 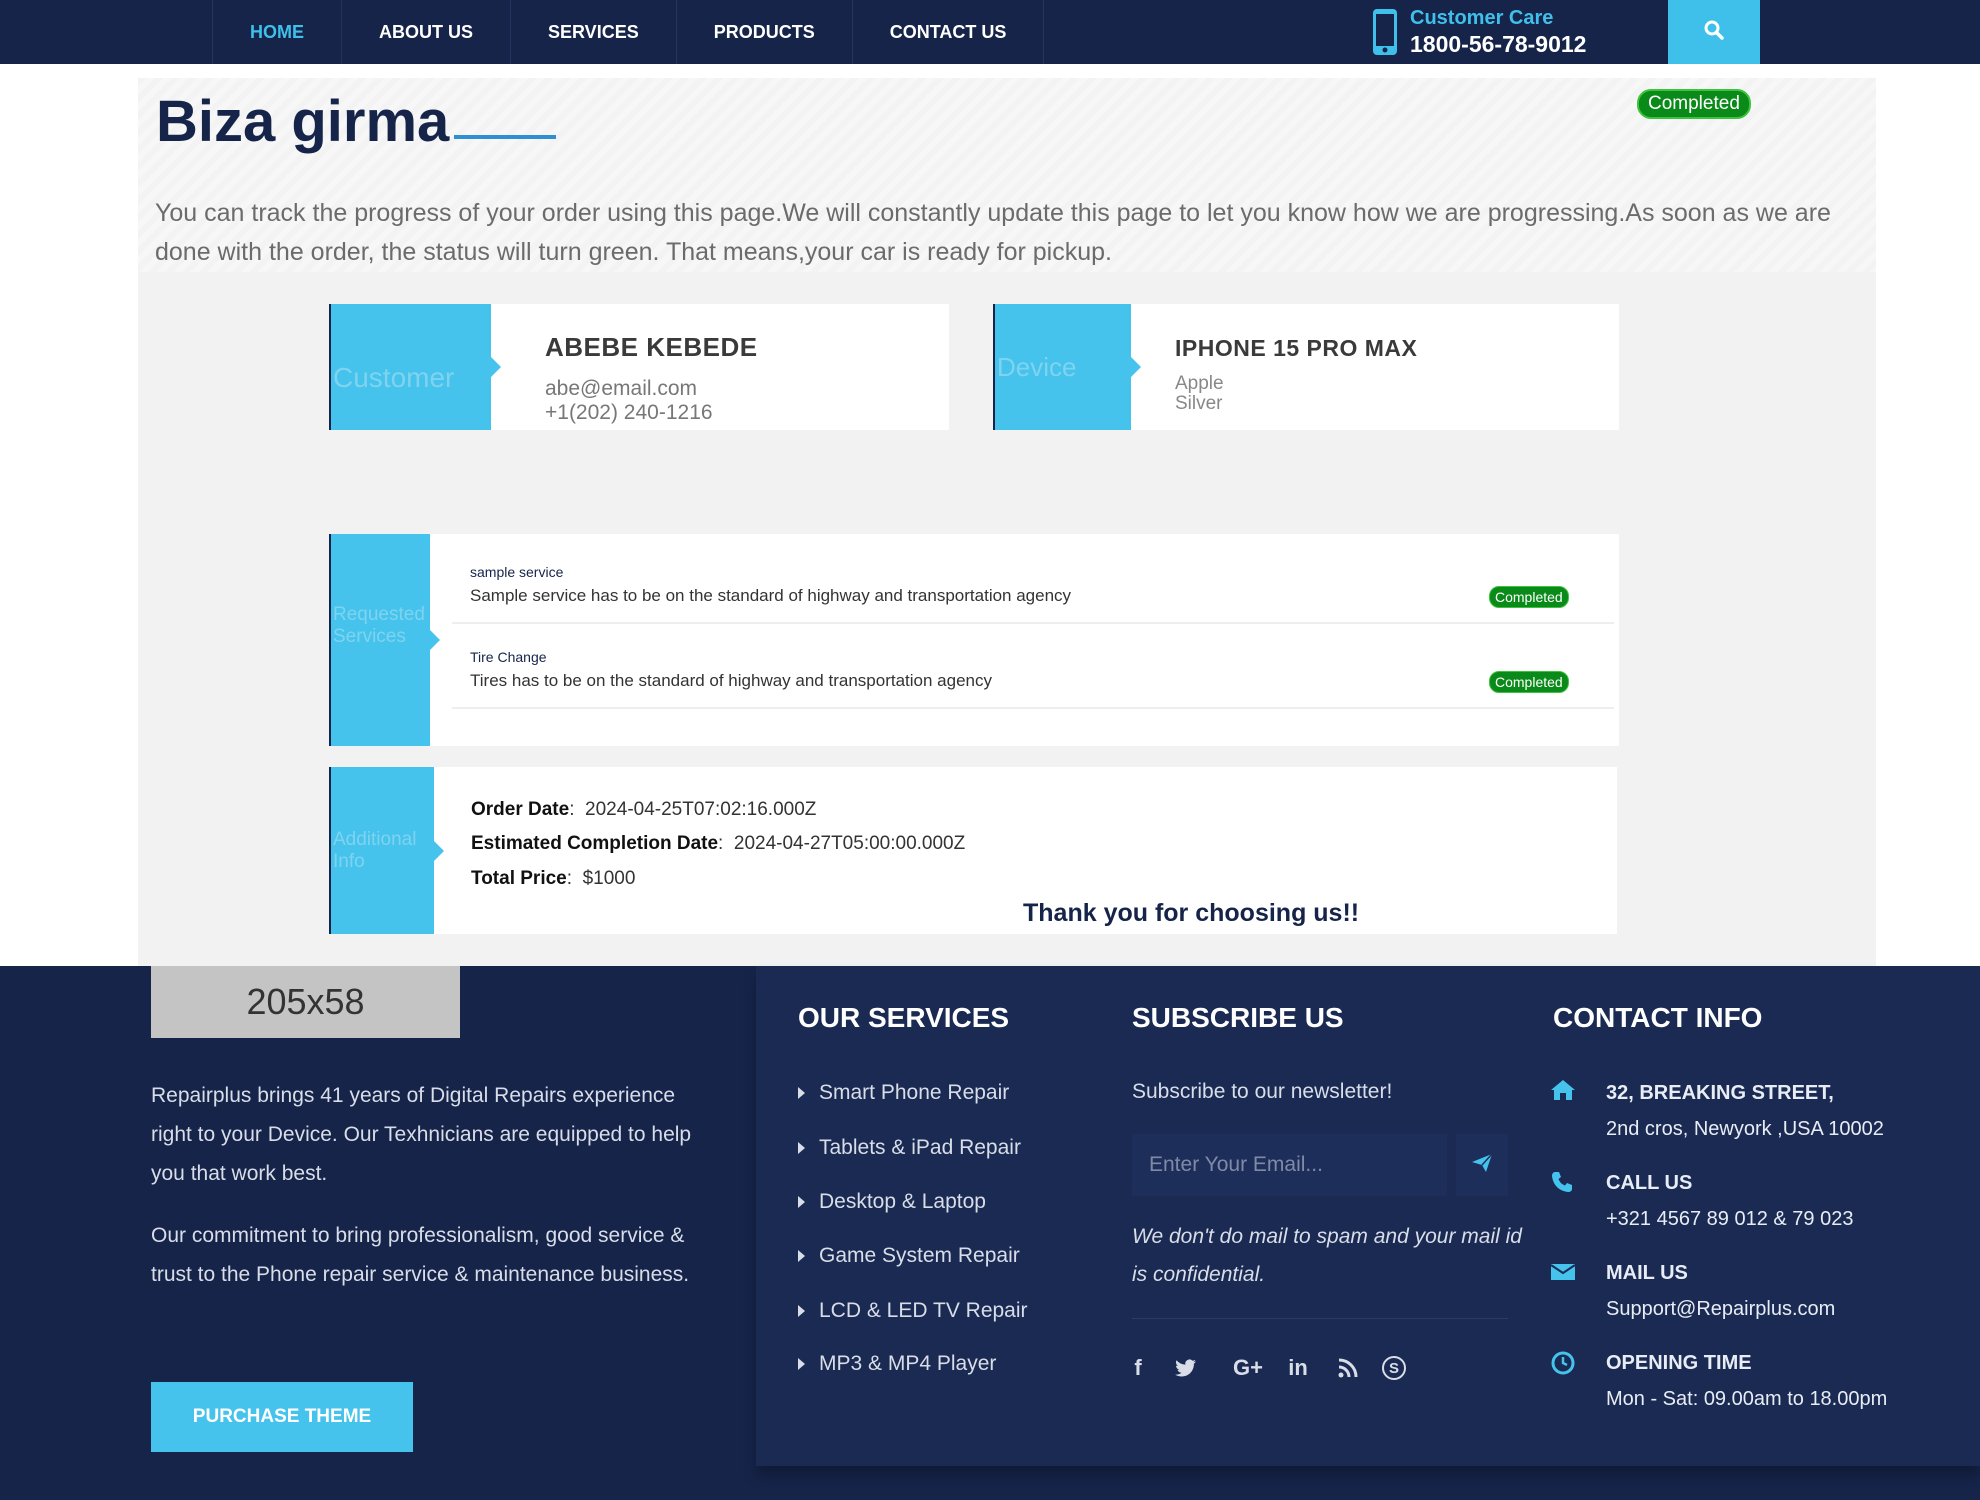 What do you see at coordinates (1482, 18) in the screenshot?
I see `customer-care-label: Customer Care` at bounding box center [1482, 18].